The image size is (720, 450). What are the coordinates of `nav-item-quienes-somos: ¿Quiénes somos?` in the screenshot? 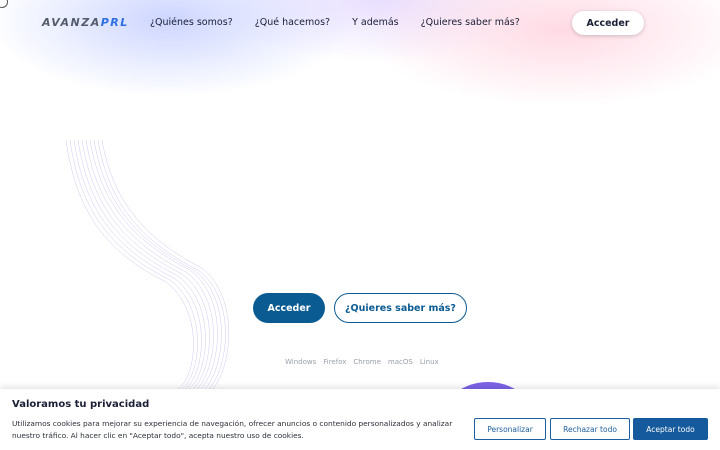 It's located at (191, 22).